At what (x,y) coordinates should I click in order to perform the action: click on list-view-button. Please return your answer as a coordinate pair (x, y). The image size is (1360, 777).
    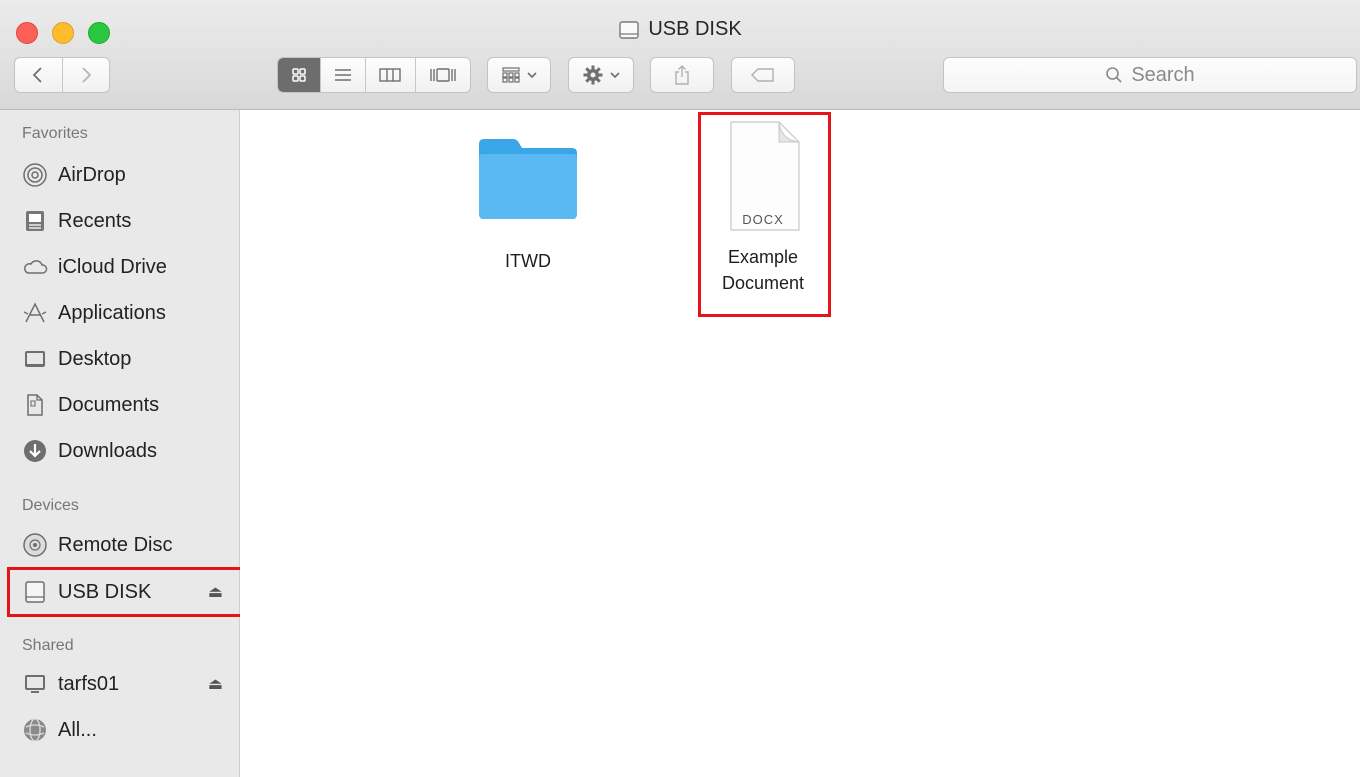
    Looking at the image, I should click on (342, 75).